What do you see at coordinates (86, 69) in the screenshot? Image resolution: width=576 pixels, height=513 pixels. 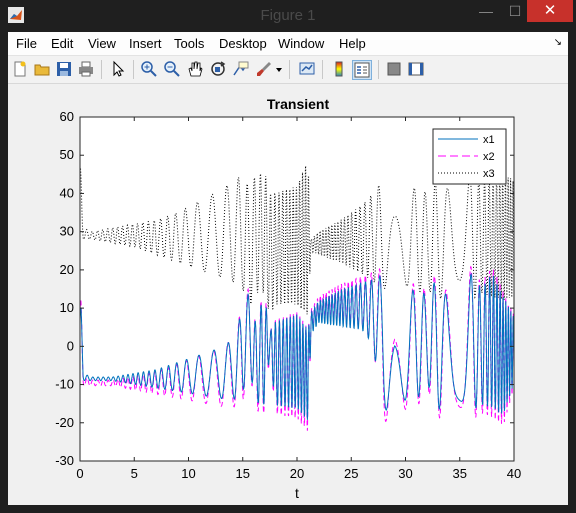 I see `print-icon` at bounding box center [86, 69].